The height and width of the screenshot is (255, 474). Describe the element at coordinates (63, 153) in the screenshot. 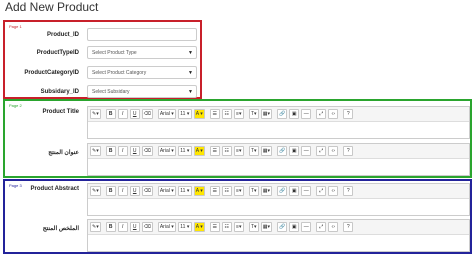

I see `product-title-ar-label: عنوان المنتج` at that location.